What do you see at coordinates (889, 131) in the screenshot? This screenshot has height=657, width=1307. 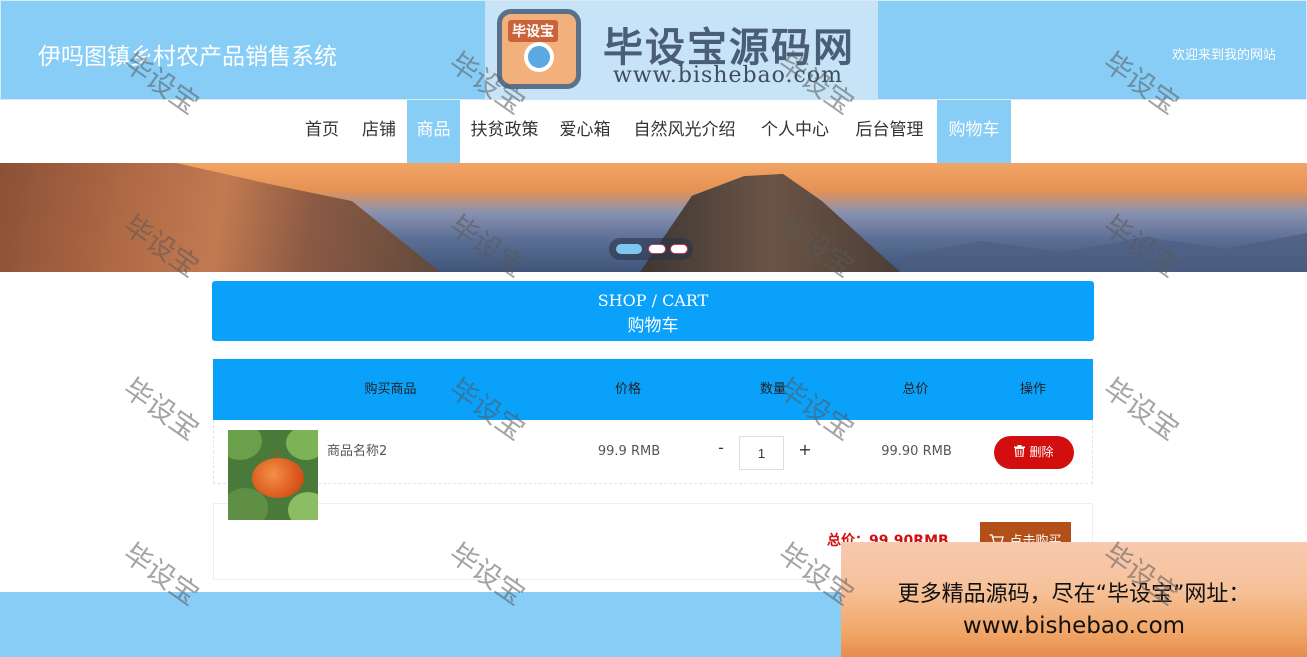 I see `nav-item-admin: 后台管理` at bounding box center [889, 131].